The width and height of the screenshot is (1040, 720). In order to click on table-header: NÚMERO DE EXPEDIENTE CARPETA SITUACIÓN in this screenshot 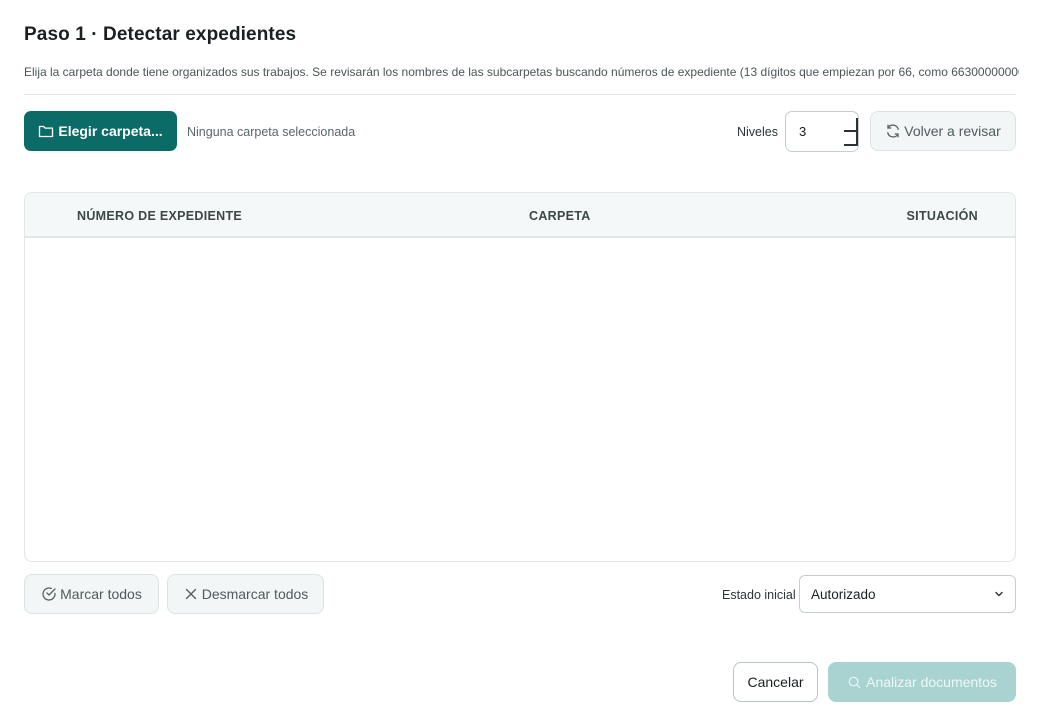, I will do `click(520, 215)`.